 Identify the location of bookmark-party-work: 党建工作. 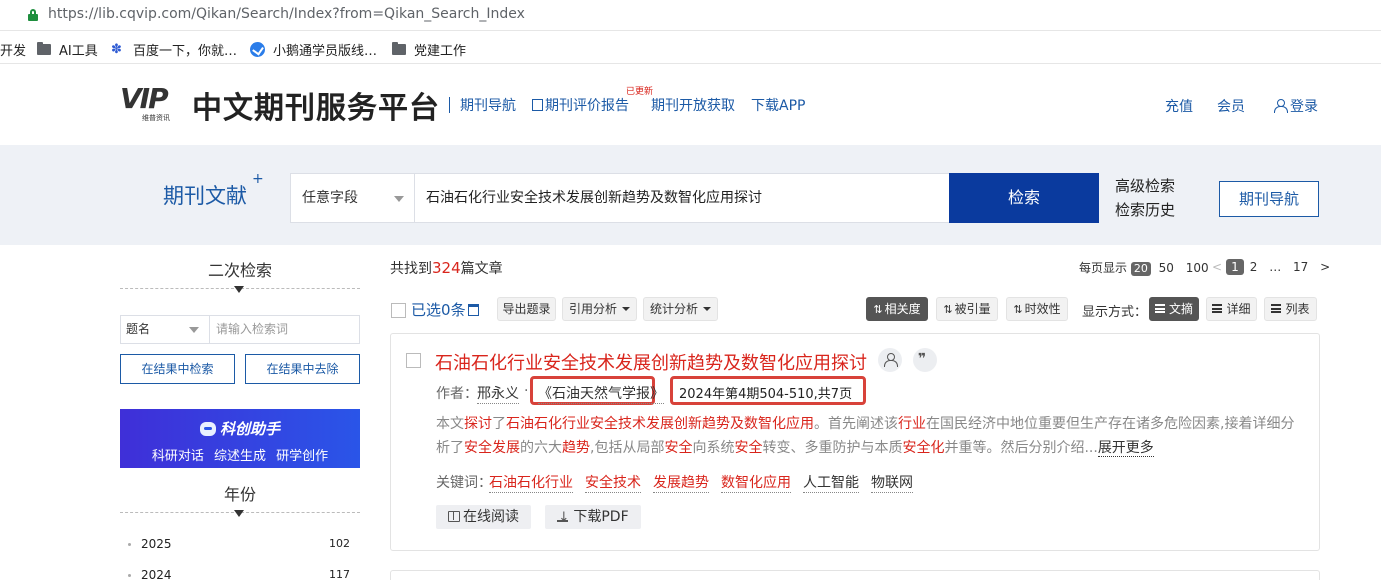
(429, 49).